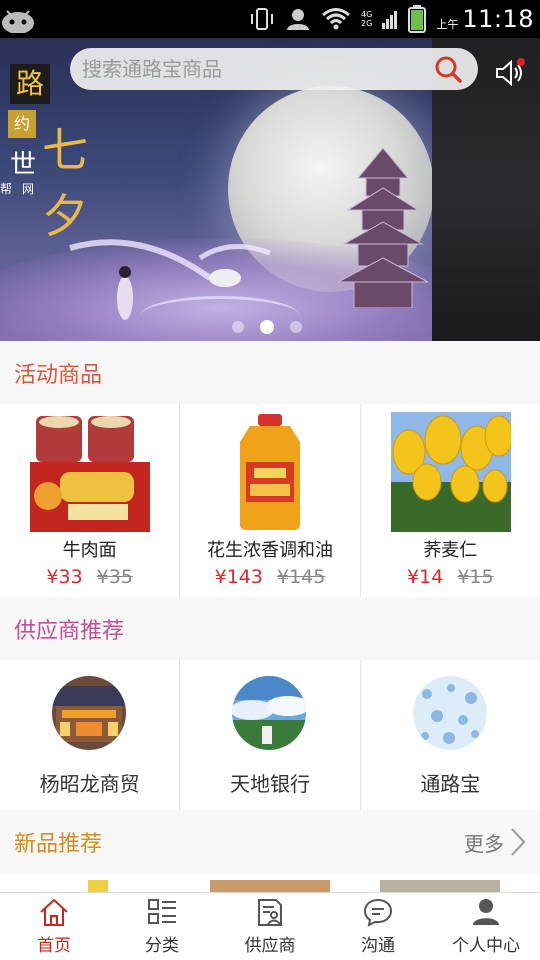 This screenshot has width=540, height=960. Describe the element at coordinates (450, 472) in the screenshot. I see `product-image-tulips` at that location.